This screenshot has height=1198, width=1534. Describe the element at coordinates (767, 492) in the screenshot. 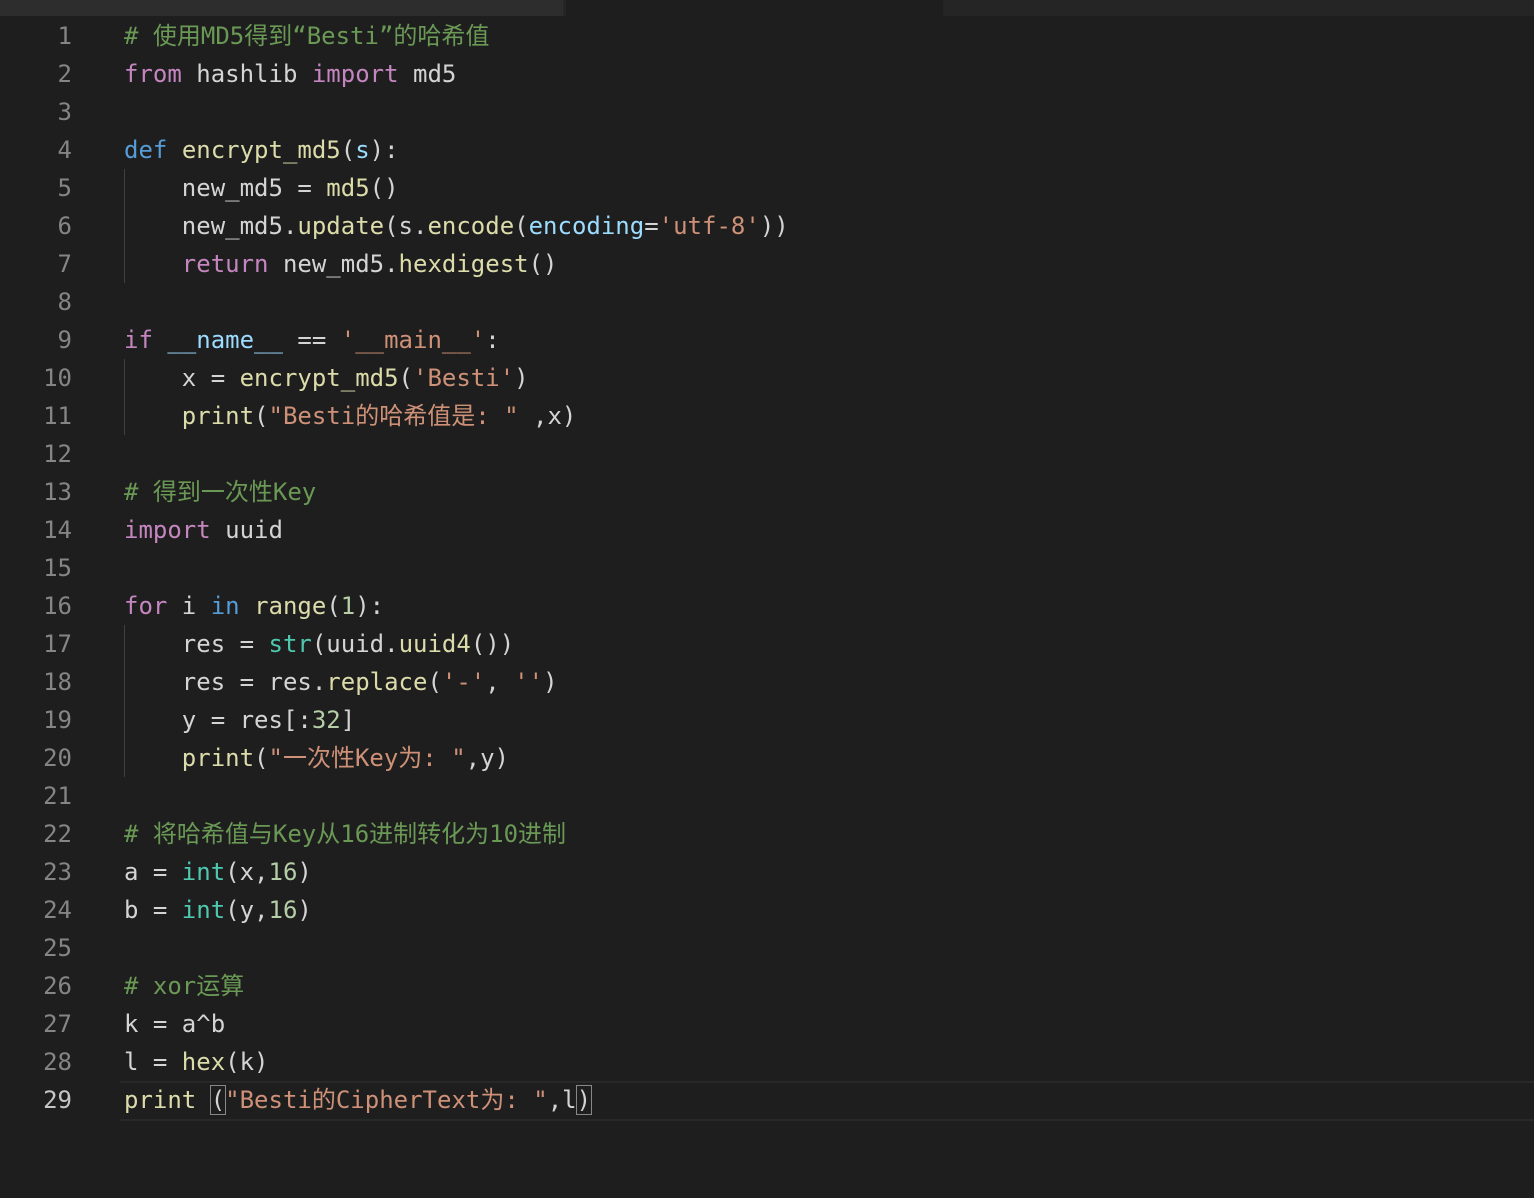

I see `code-line: 13 # 得到一次性Key` at that location.